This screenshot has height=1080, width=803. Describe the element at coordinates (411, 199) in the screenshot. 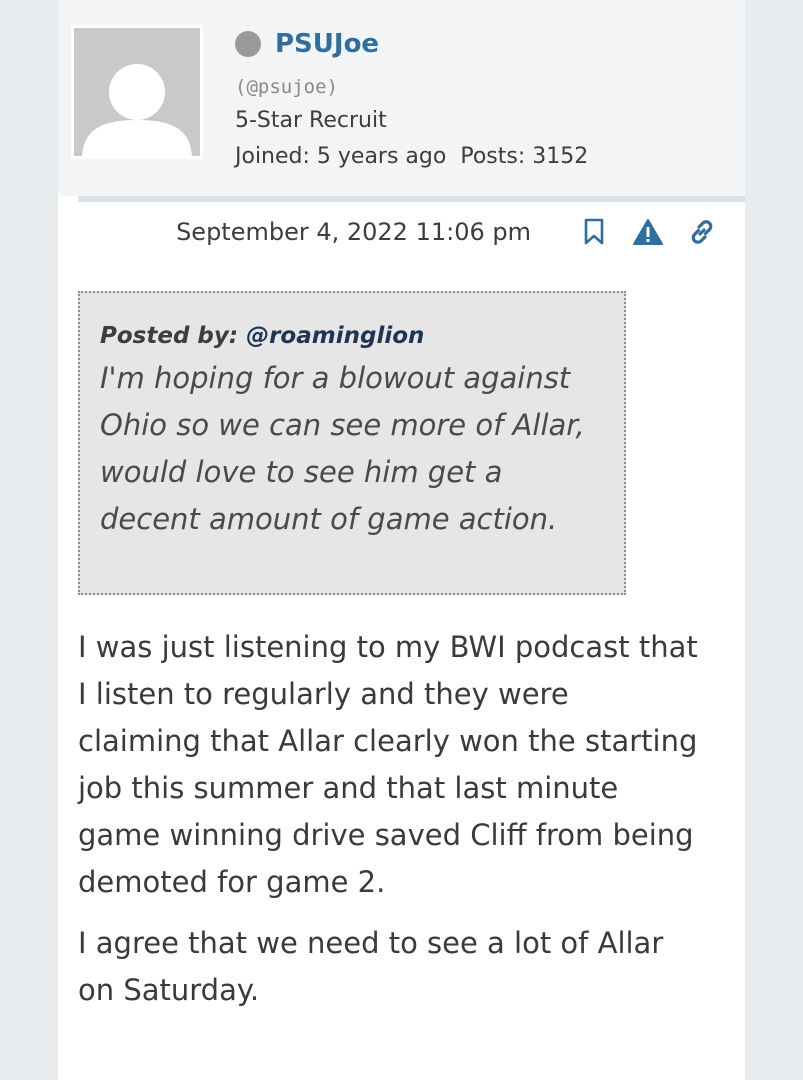

I see `header-divider` at that location.